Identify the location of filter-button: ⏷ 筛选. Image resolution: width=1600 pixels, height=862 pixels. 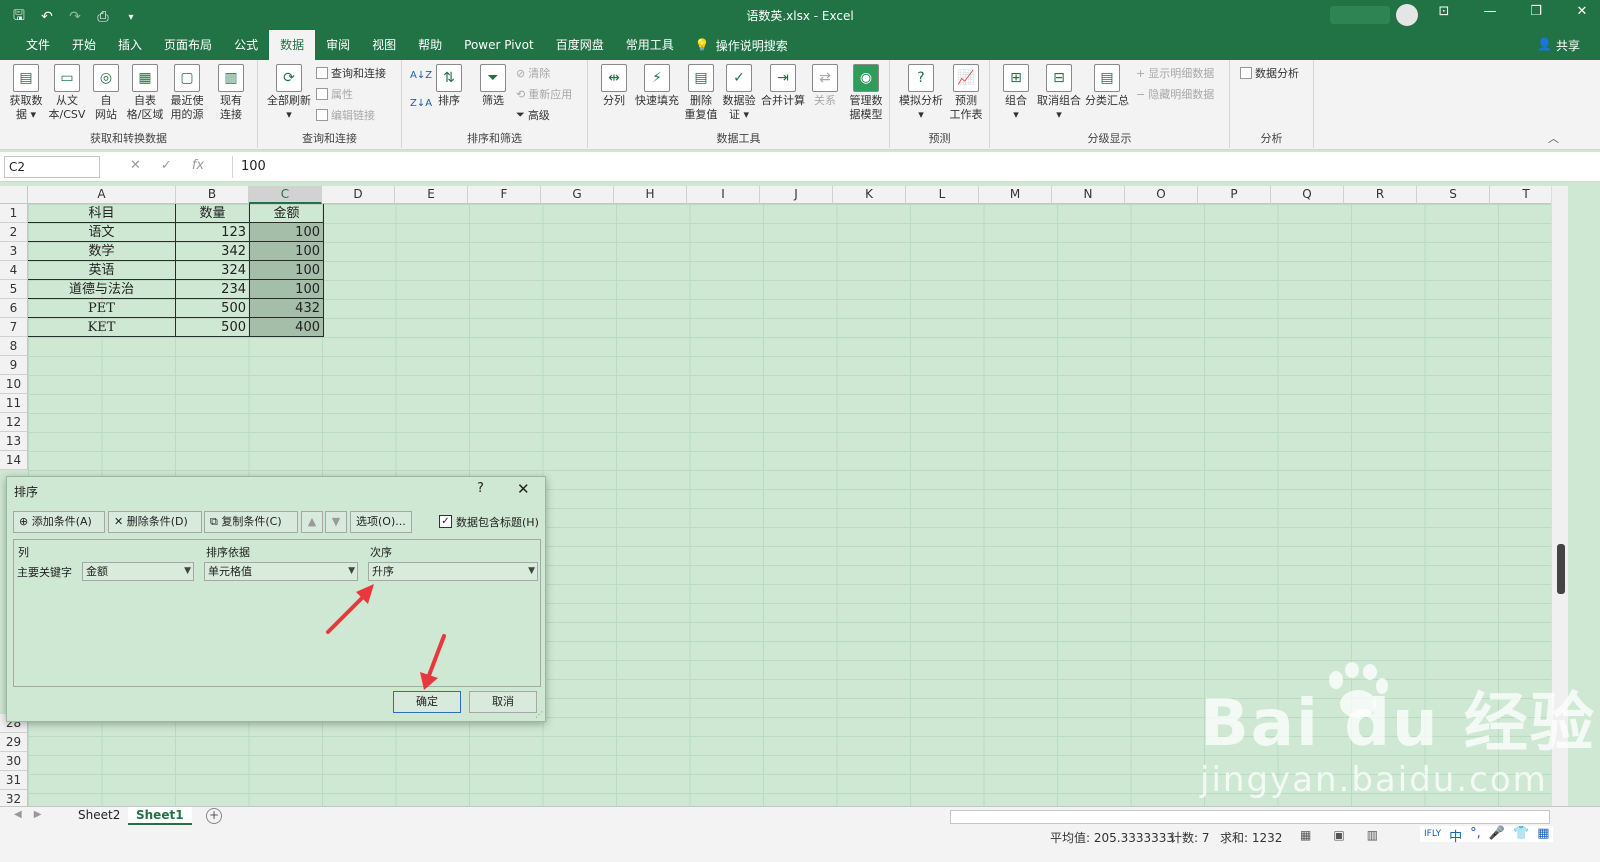
(493, 86).